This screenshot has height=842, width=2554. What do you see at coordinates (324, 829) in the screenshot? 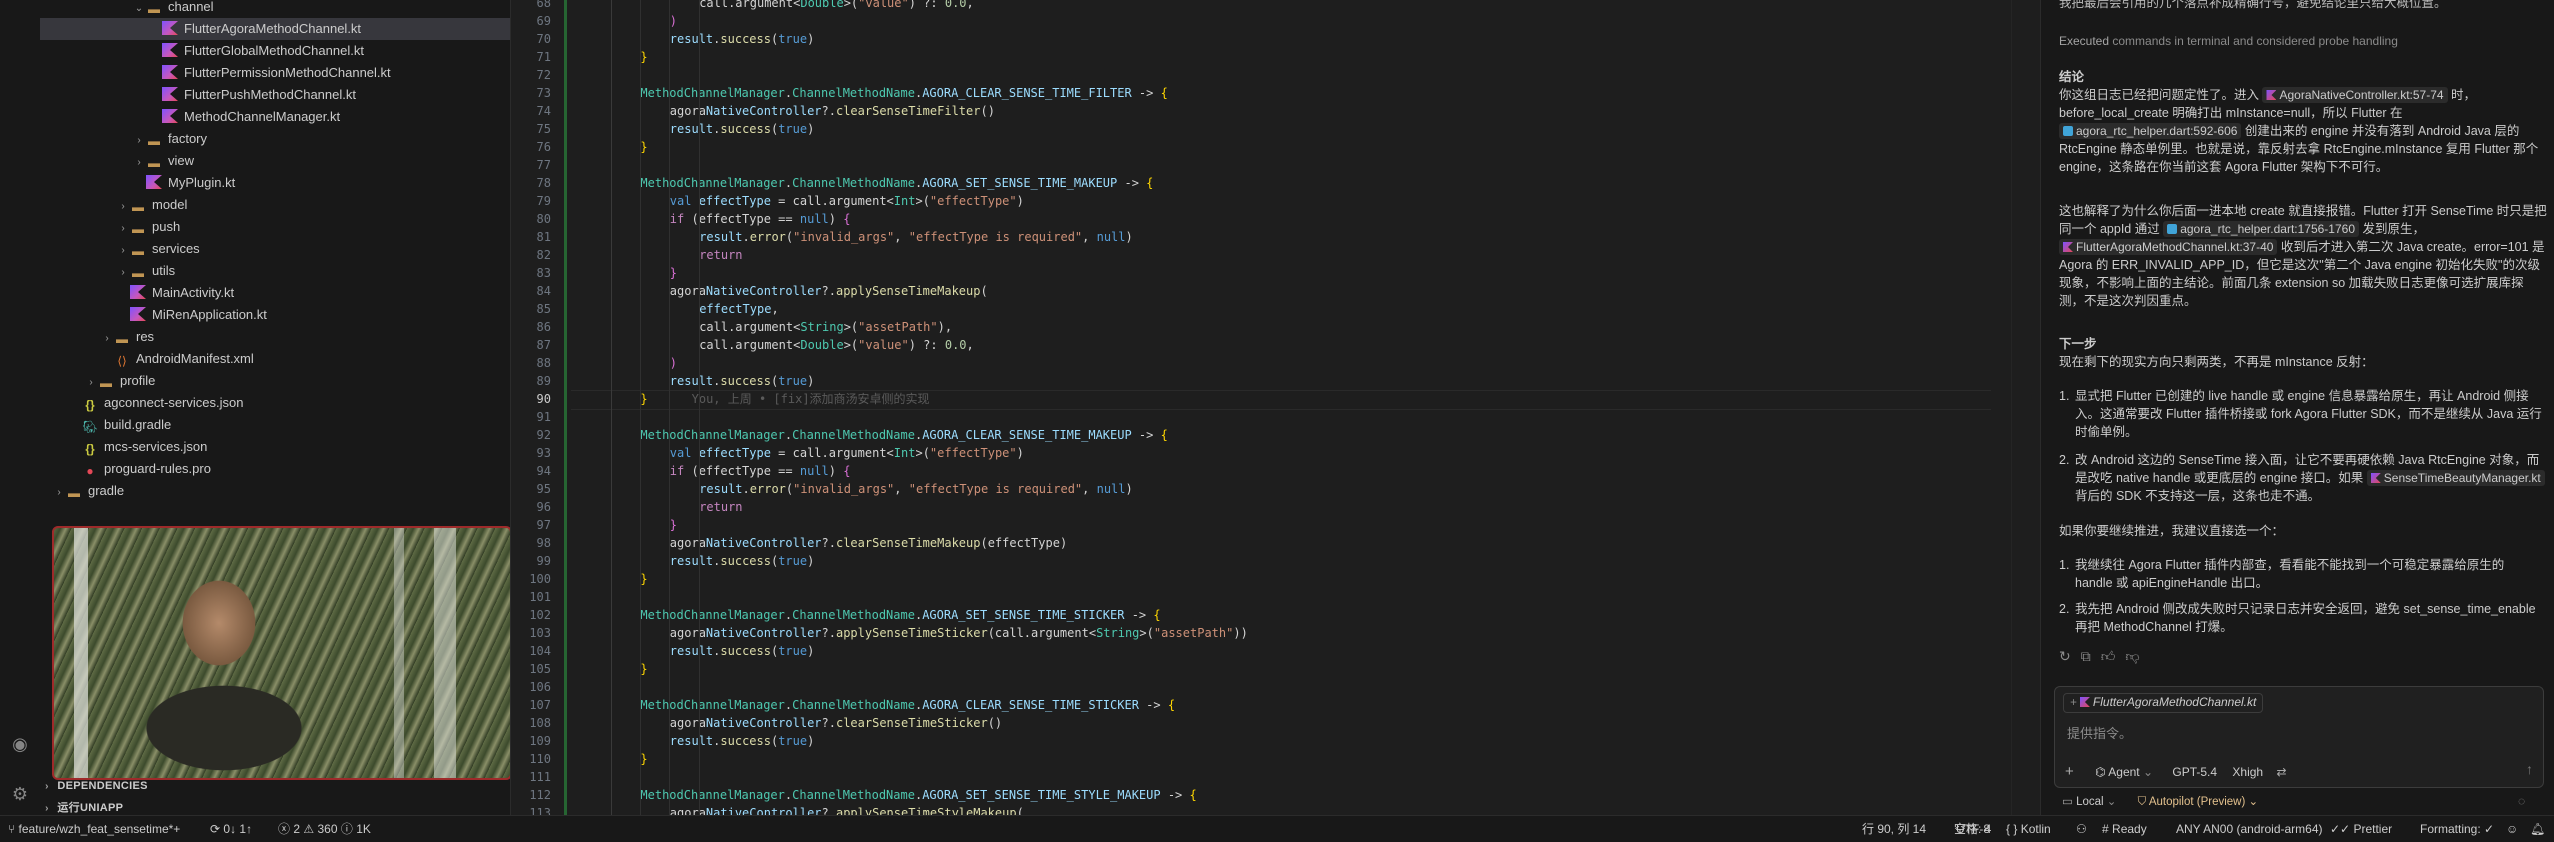
I see `problems-item: ⓧ 2 ⚠ 360 ⓘ 1K` at bounding box center [324, 829].